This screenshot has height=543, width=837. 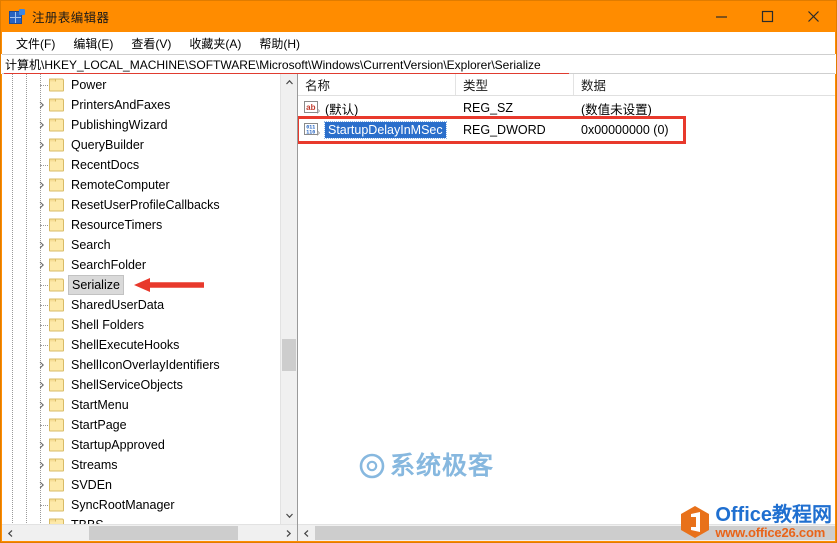 I want to click on tree-item-label: Power, so click(x=89, y=85).